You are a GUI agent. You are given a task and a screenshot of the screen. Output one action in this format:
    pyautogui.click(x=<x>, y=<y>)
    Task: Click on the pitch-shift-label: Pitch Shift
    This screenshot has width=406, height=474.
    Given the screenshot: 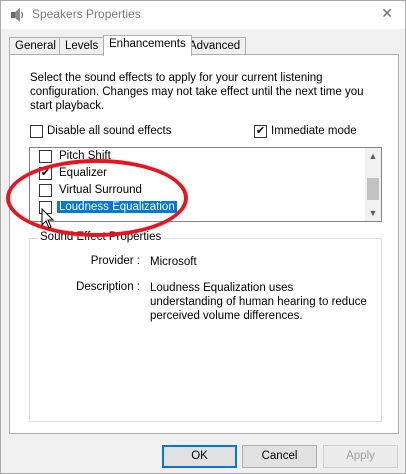 What is the action you would take?
    pyautogui.click(x=85, y=156)
    